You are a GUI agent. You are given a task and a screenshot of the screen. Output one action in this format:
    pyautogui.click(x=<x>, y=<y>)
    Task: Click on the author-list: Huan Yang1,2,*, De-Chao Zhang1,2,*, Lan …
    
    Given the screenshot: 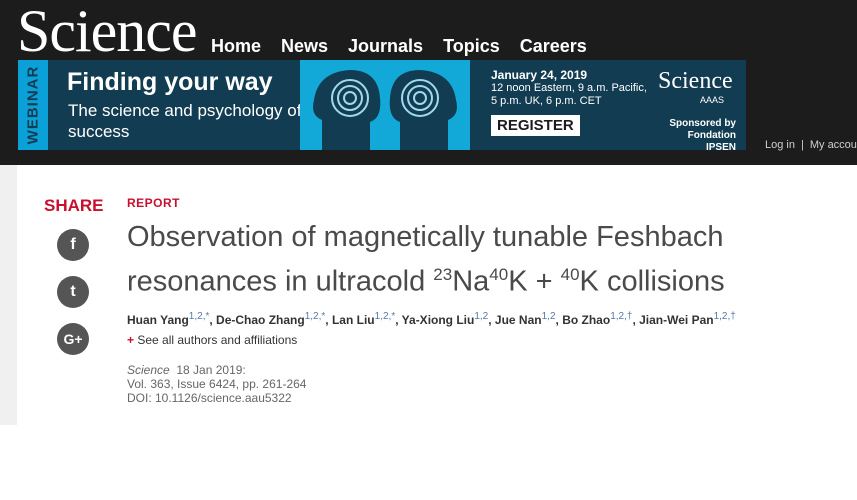 What is the action you would take?
    pyautogui.click(x=431, y=319)
    